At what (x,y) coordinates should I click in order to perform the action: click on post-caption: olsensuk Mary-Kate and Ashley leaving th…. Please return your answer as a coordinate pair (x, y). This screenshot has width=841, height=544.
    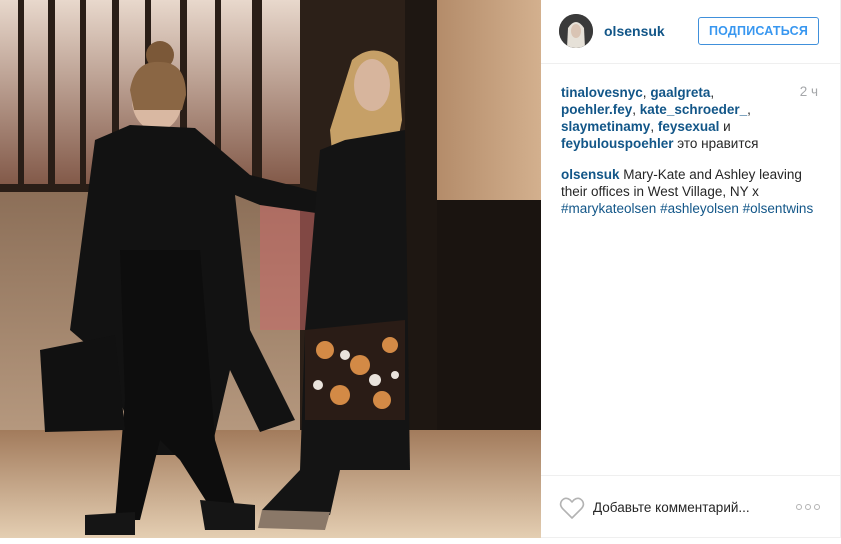
    Looking at the image, I should click on (692, 191).